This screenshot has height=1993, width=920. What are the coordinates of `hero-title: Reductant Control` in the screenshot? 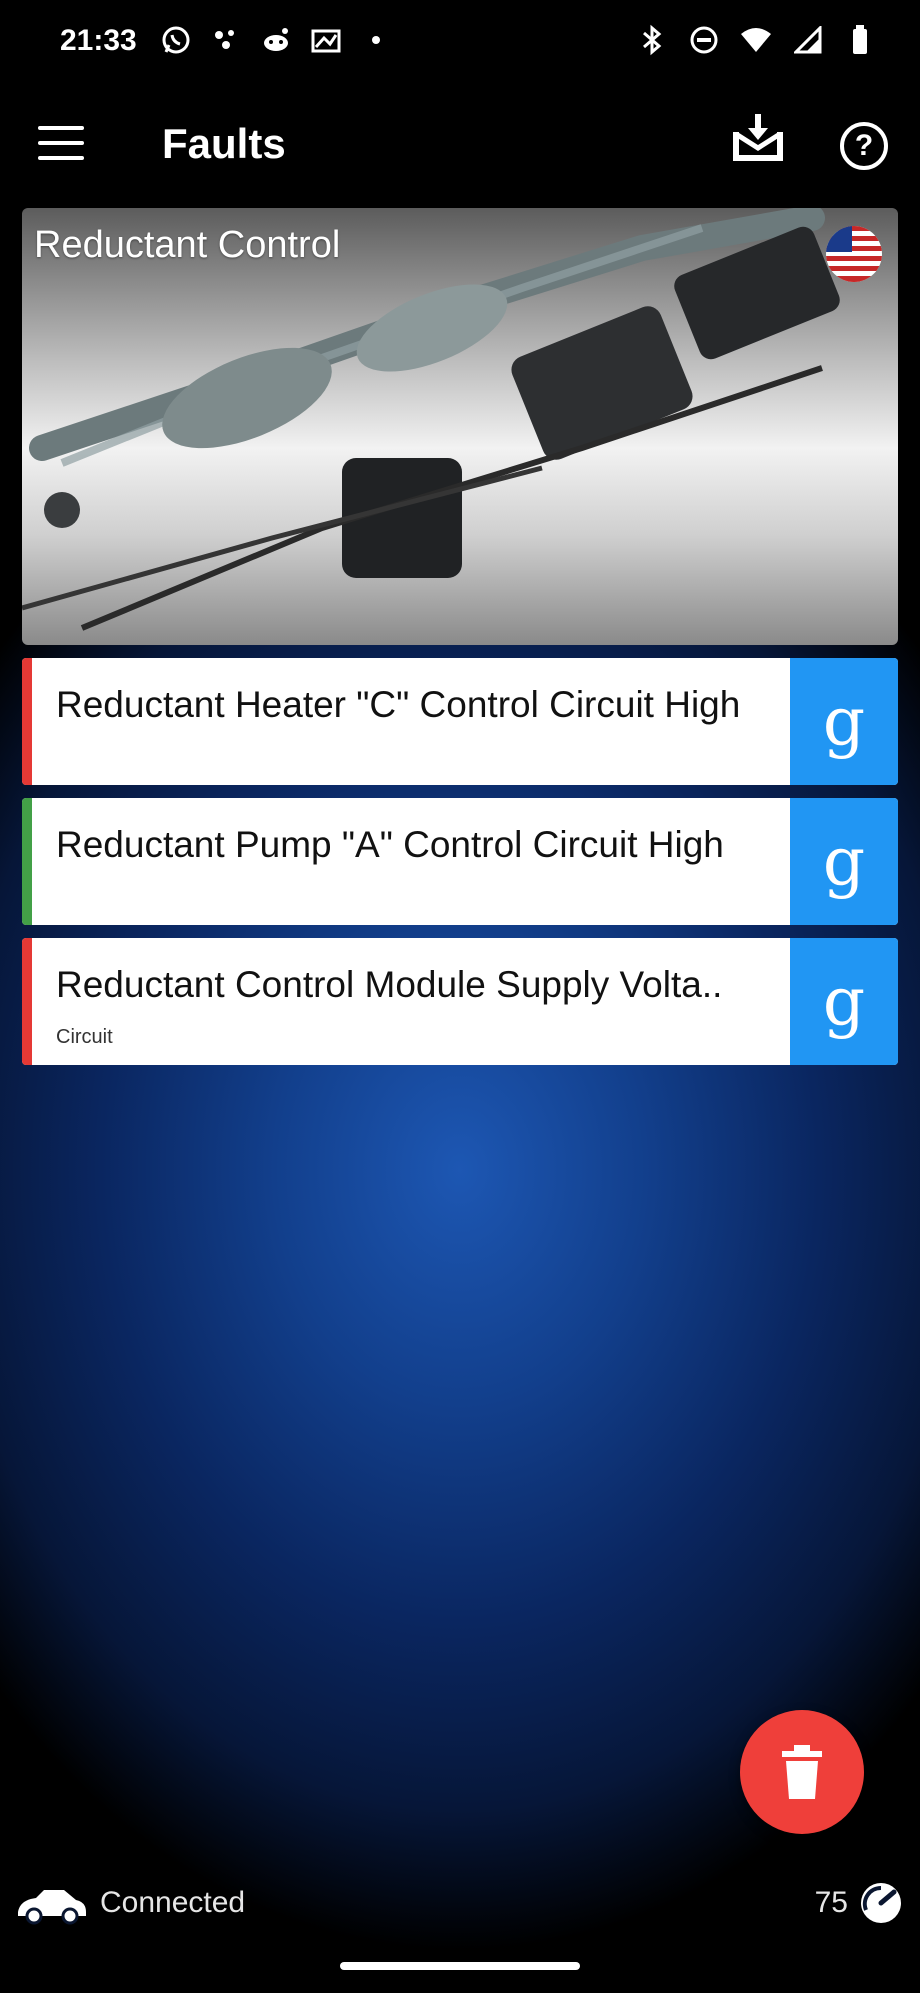 It's located at (187, 245).